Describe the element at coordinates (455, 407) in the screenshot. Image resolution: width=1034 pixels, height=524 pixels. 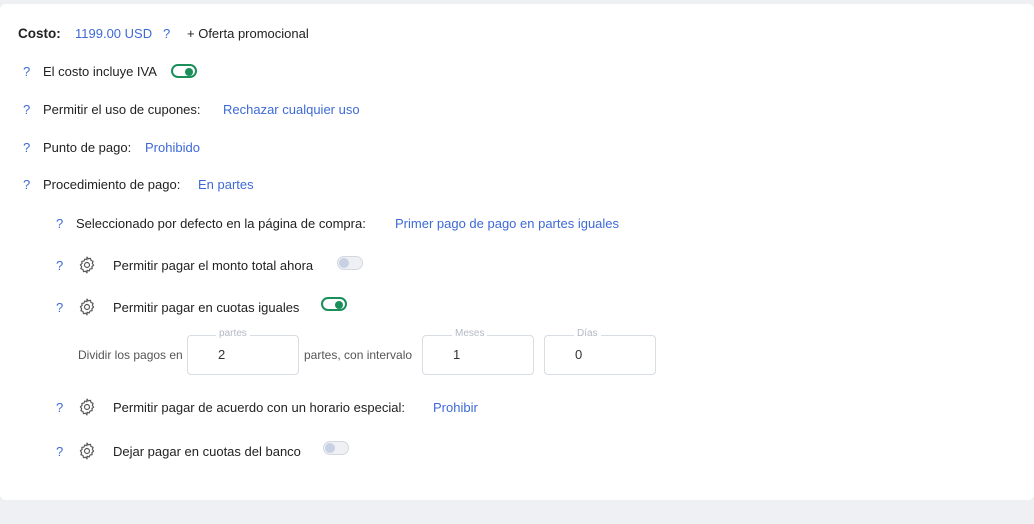
I see `schedule-value-link: Prohibir` at that location.